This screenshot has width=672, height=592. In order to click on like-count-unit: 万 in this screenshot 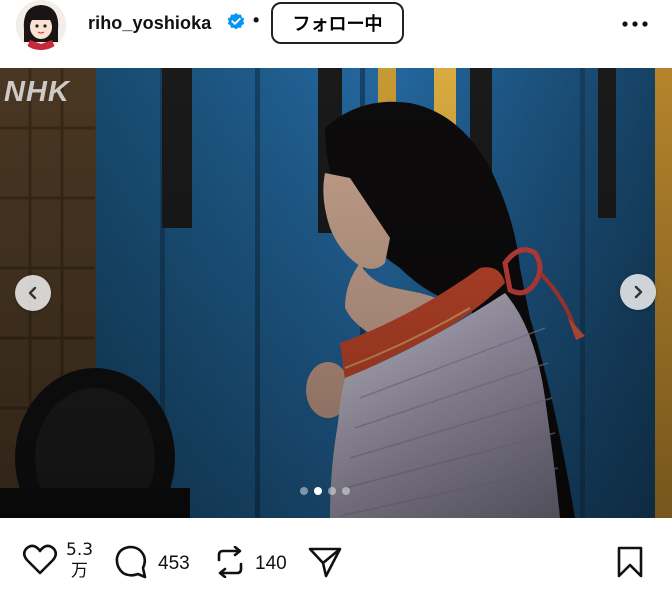, I will do `click(80, 571)`.